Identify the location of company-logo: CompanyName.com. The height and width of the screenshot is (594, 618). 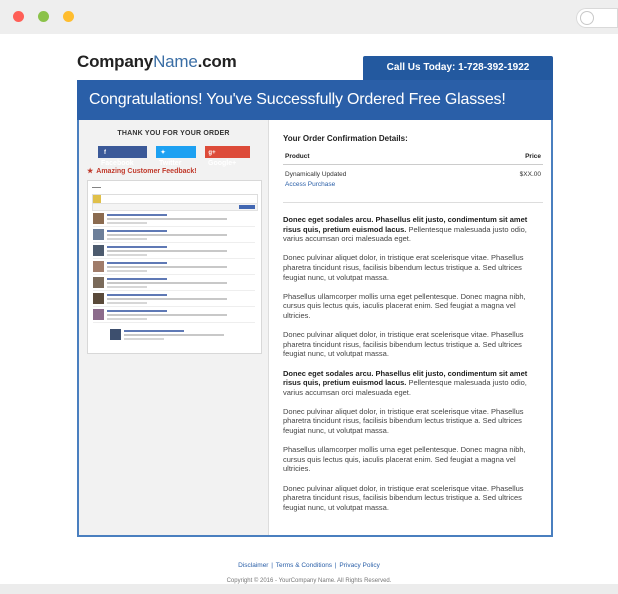
(157, 62).